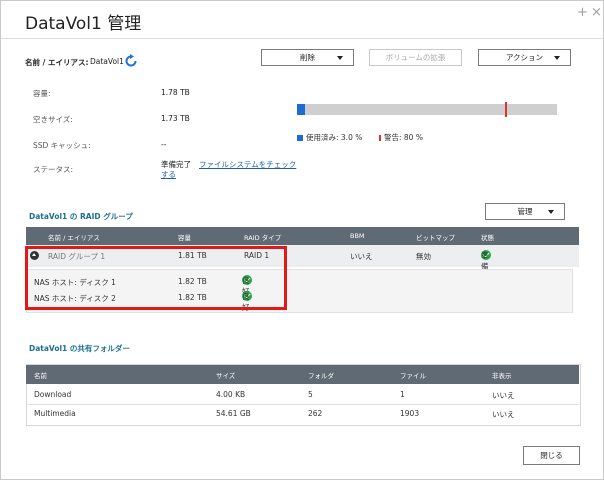 This screenshot has height=480, width=604. What do you see at coordinates (302, 236) in the screenshot?
I see `raid-table-header: 名前 / エイリアス 容量 RAID タイプ BBM ビットマップ 状態` at bounding box center [302, 236].